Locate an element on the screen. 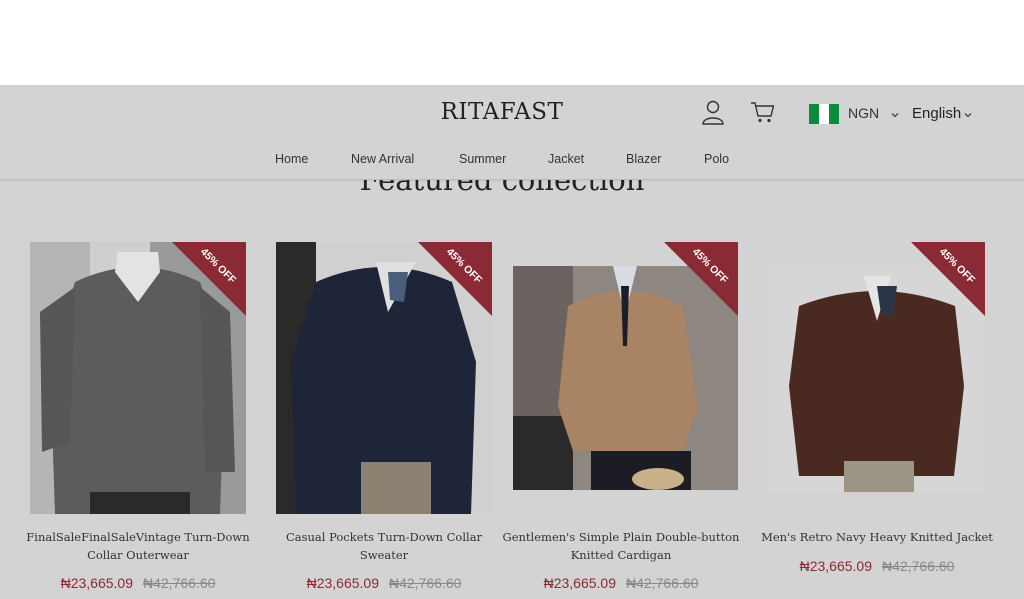 The width and height of the screenshot is (1024, 599). nav-item-blazer: Blazer is located at coordinates (643, 159).